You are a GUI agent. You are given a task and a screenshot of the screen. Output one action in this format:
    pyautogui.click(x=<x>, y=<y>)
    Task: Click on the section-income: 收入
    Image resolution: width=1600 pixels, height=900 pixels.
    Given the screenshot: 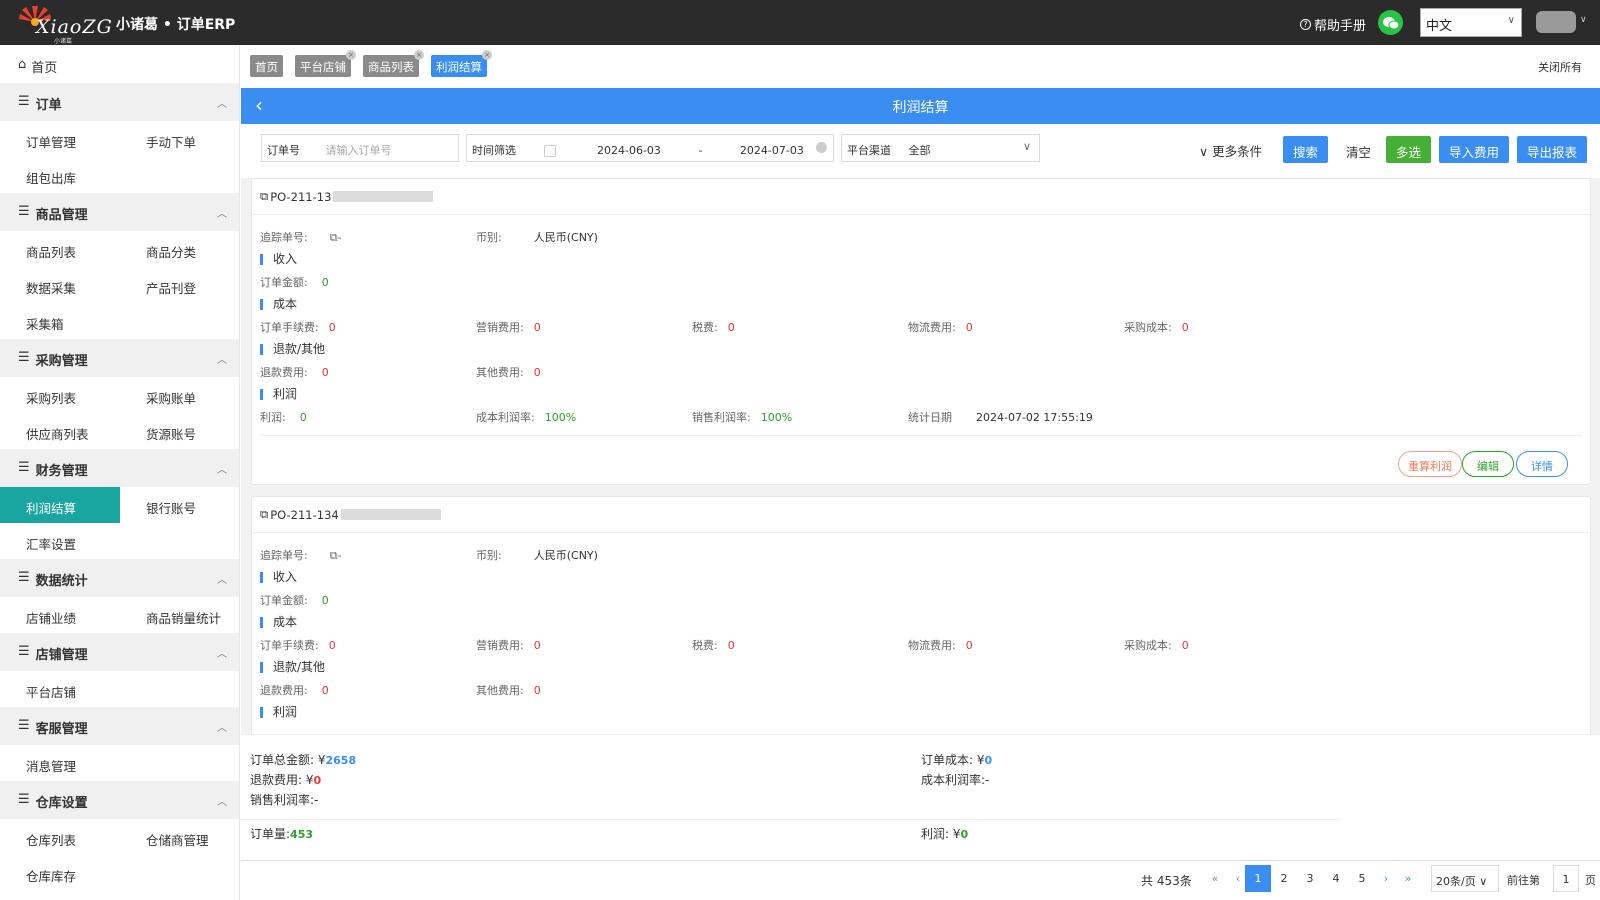 What is the action you would take?
    pyautogui.click(x=278, y=259)
    